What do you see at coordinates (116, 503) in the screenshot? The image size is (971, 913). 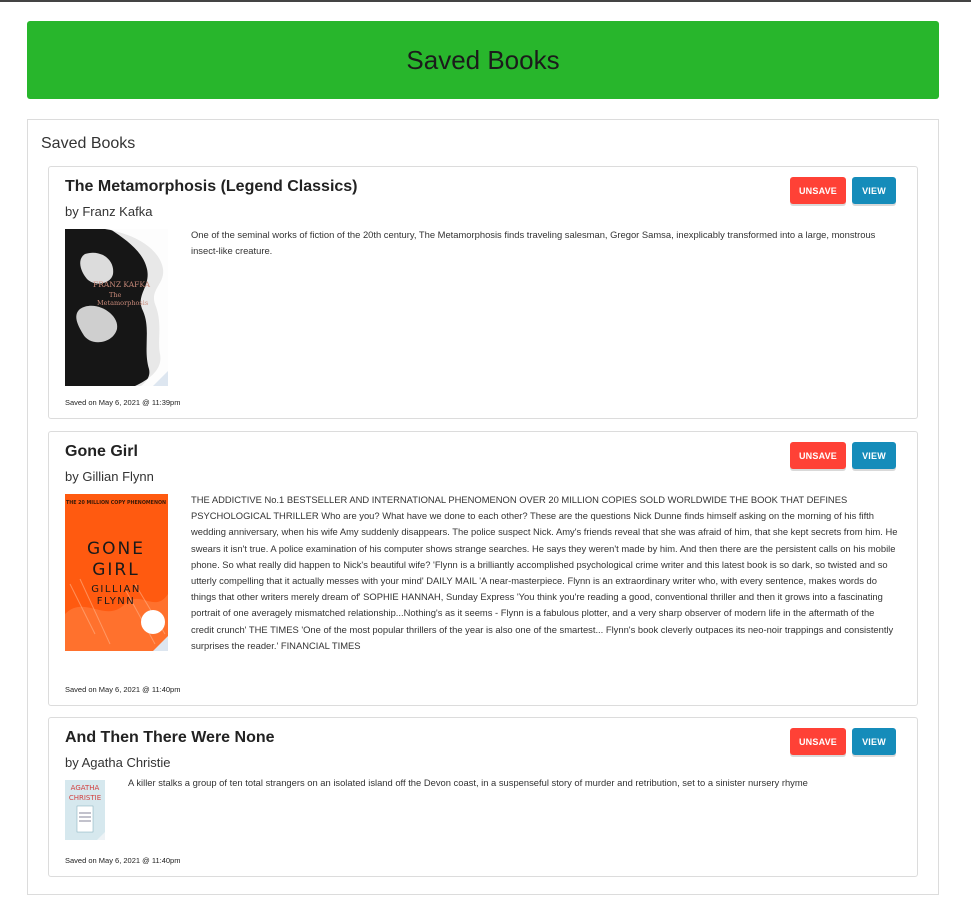 I see `svg-text: THE 20 MILLION COPY PHENOMENON` at bounding box center [116, 503].